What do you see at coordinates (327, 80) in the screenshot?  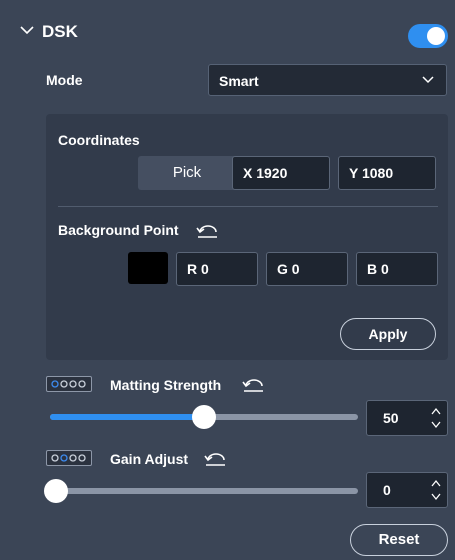 I see `mode-select: Smart` at bounding box center [327, 80].